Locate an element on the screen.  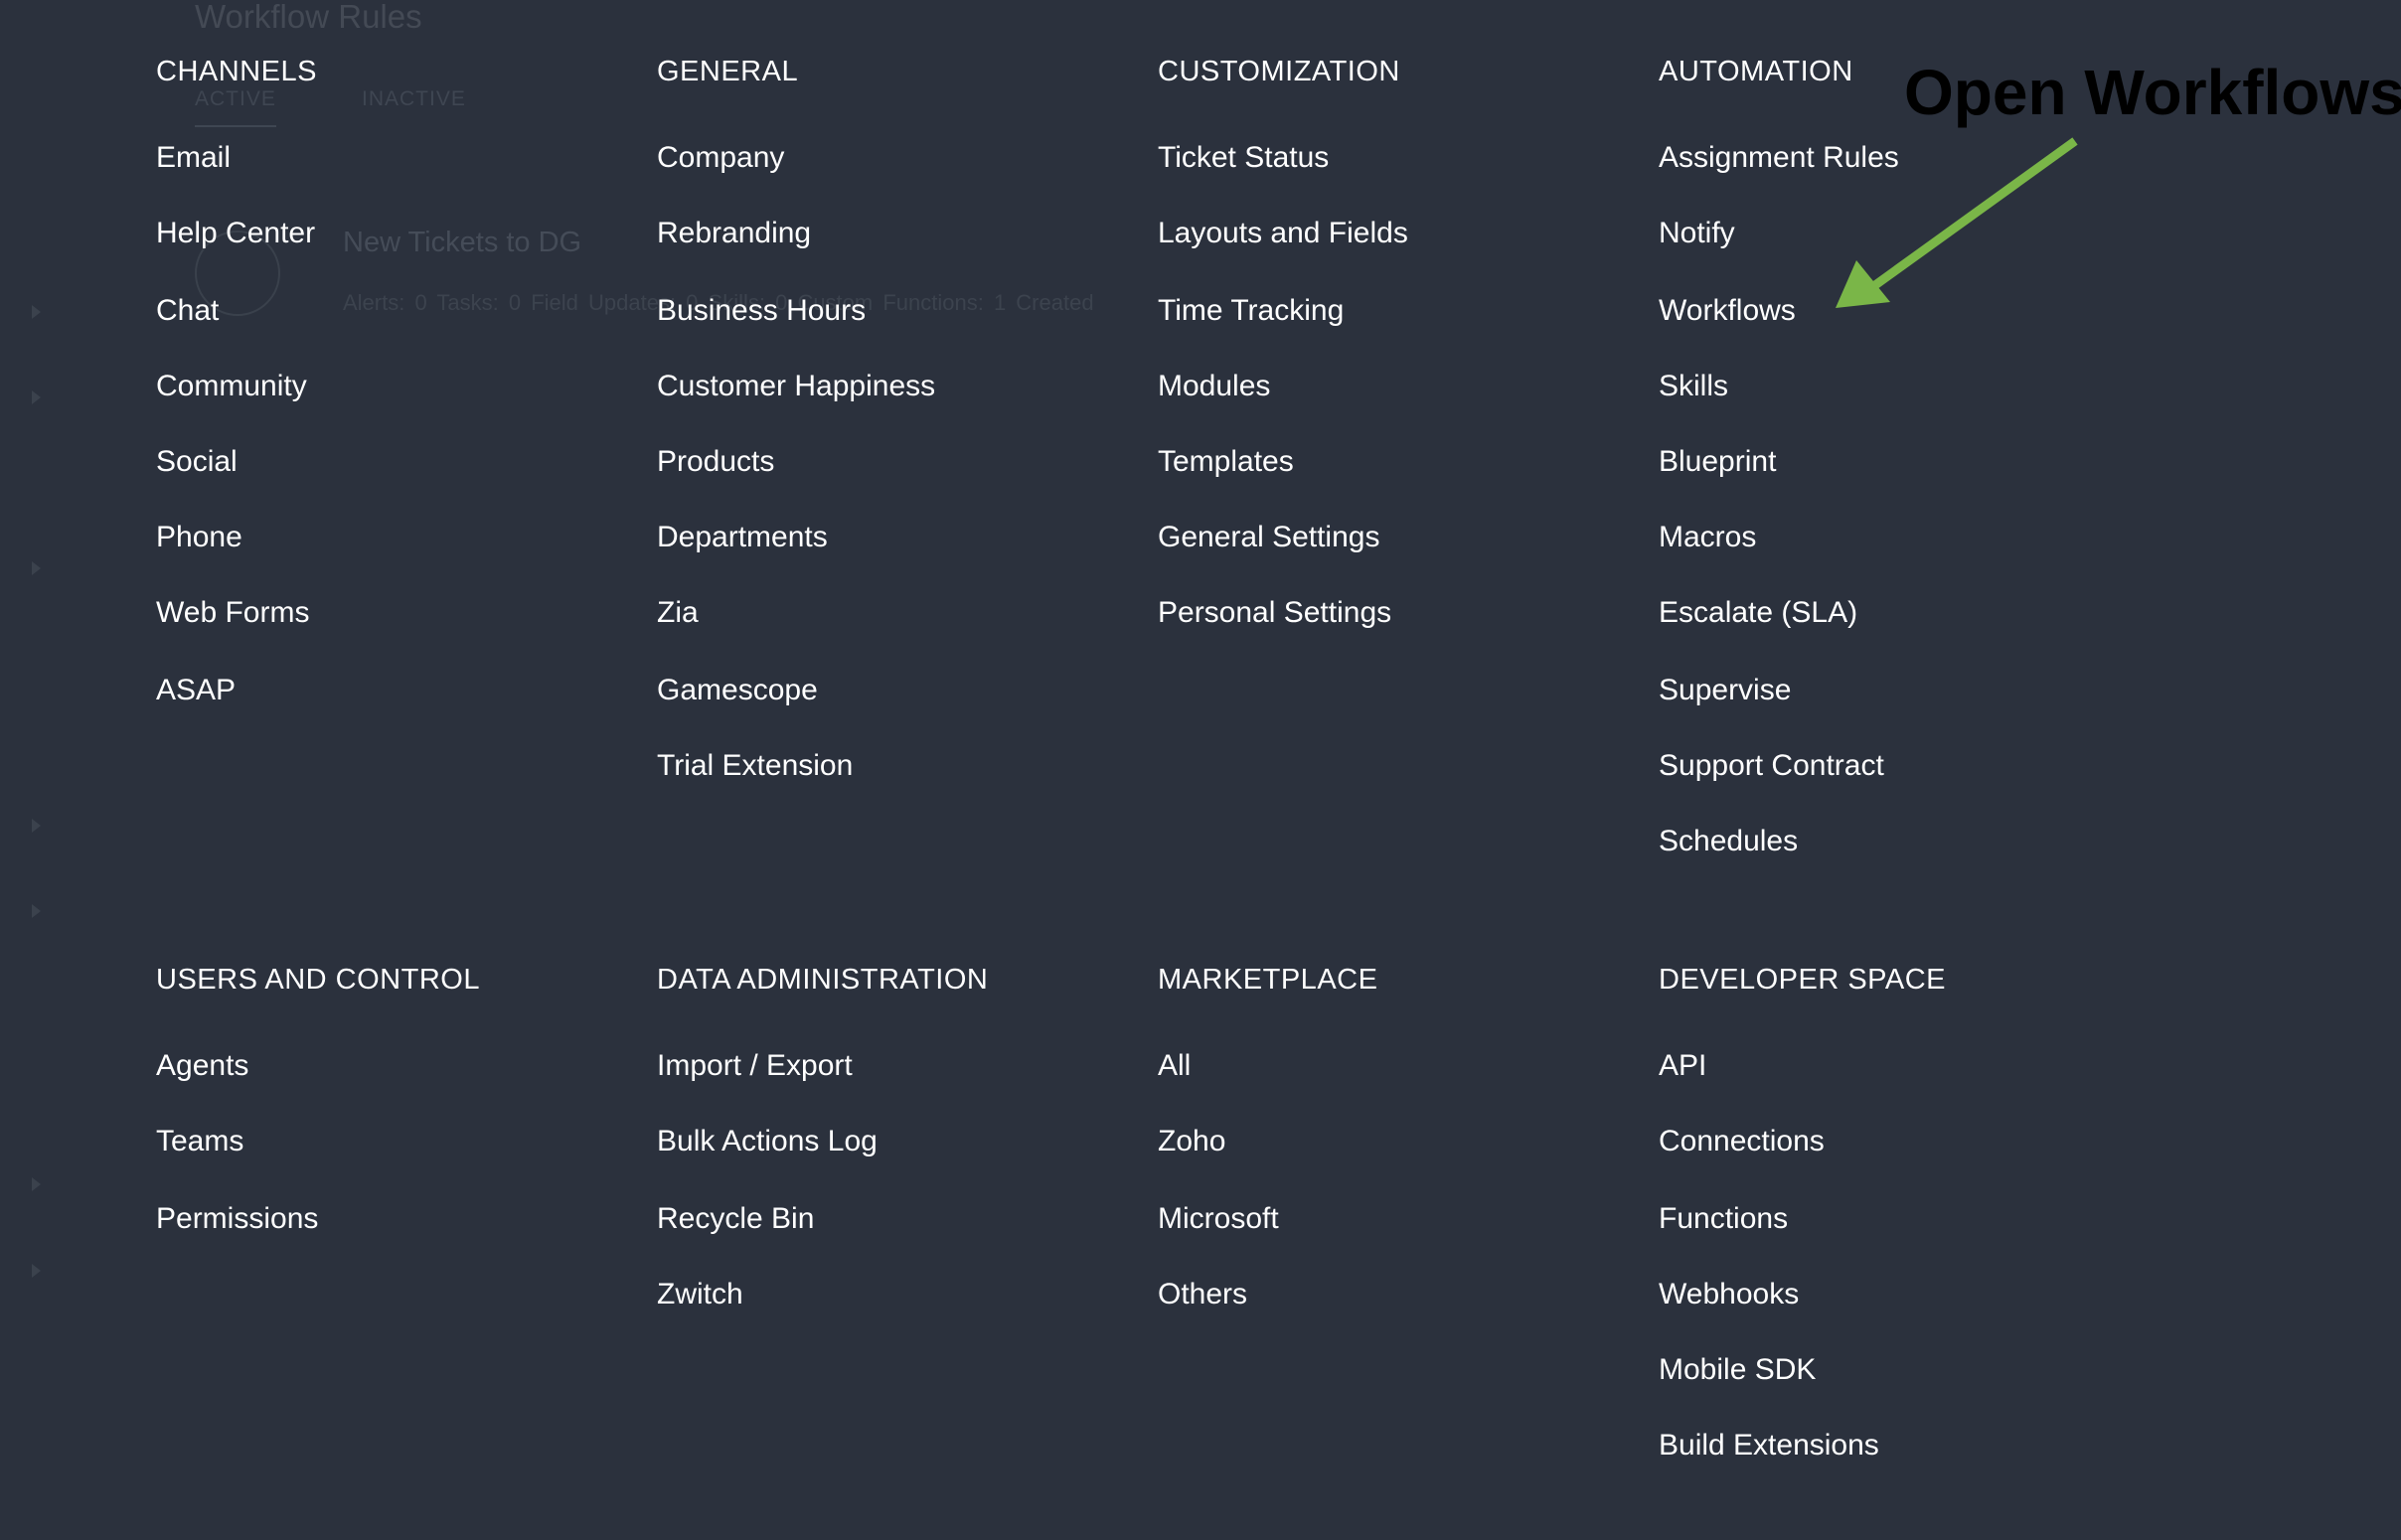
arrow-shaft is located at coordinates (1971, 215).